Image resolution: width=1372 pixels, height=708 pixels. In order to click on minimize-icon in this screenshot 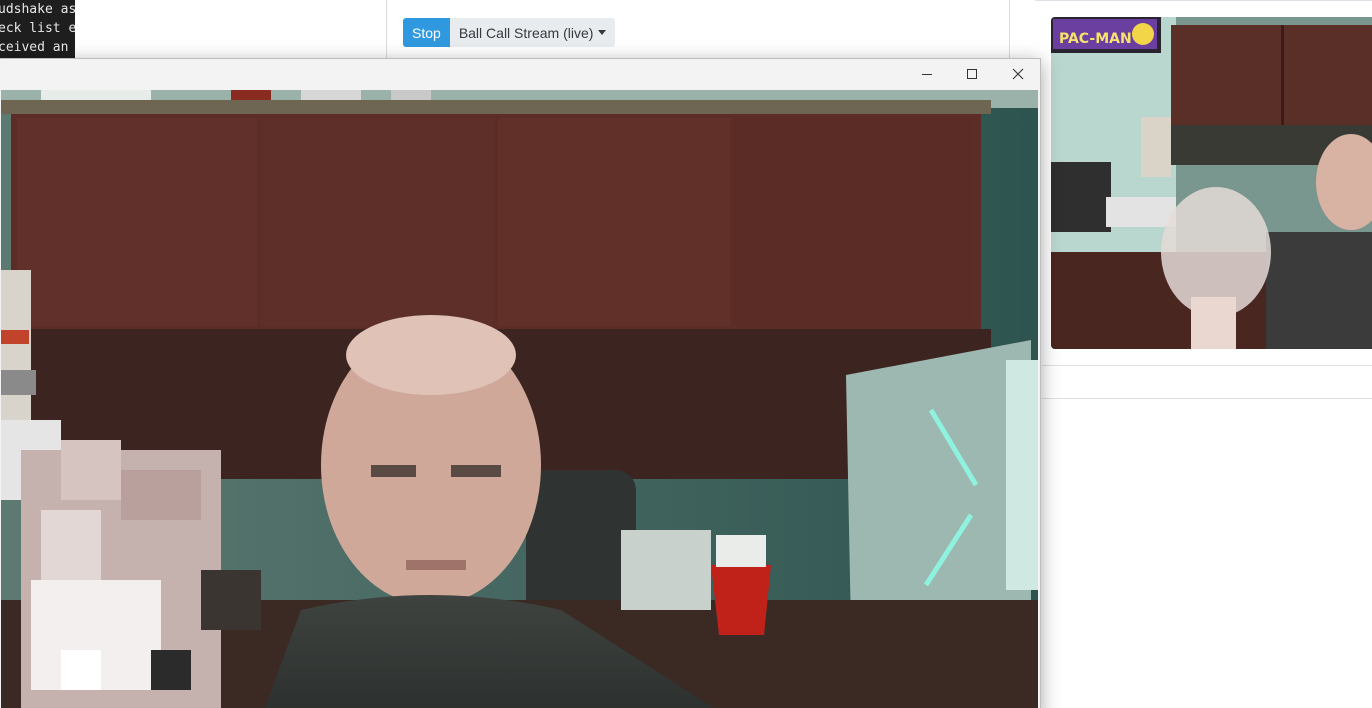, I will do `click(927, 74)`.